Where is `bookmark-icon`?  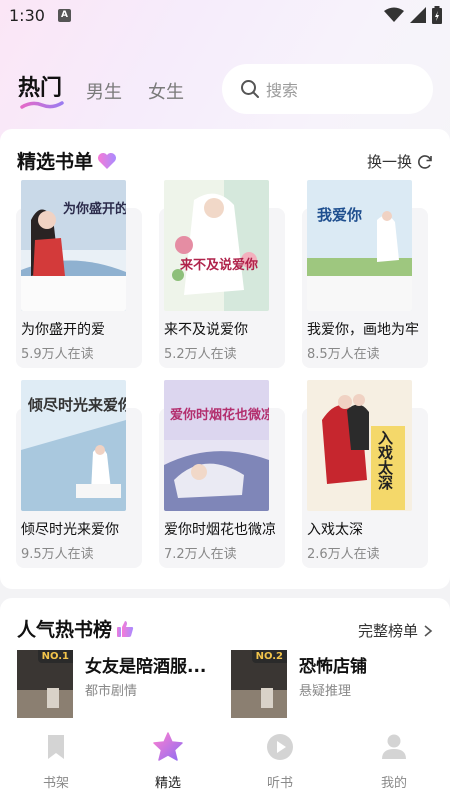 bookmark-icon is located at coordinates (56, 747).